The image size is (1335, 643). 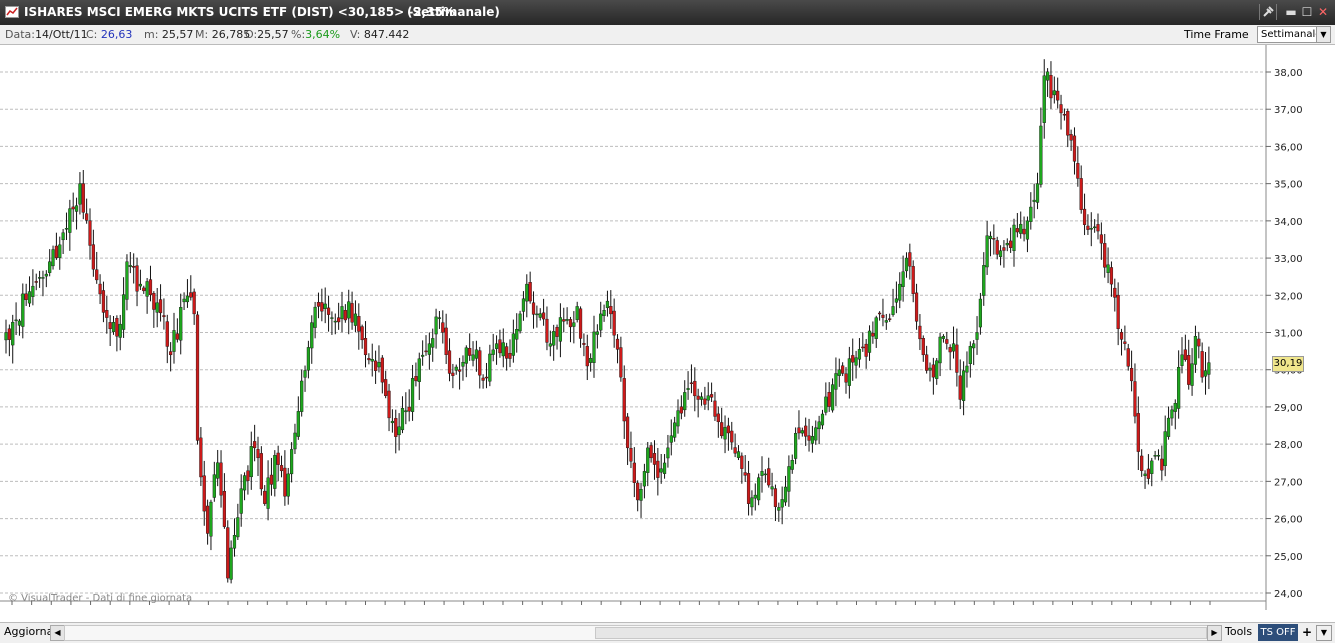 I want to click on time-frame-select: Settimanale ▼, so click(x=1294, y=34).